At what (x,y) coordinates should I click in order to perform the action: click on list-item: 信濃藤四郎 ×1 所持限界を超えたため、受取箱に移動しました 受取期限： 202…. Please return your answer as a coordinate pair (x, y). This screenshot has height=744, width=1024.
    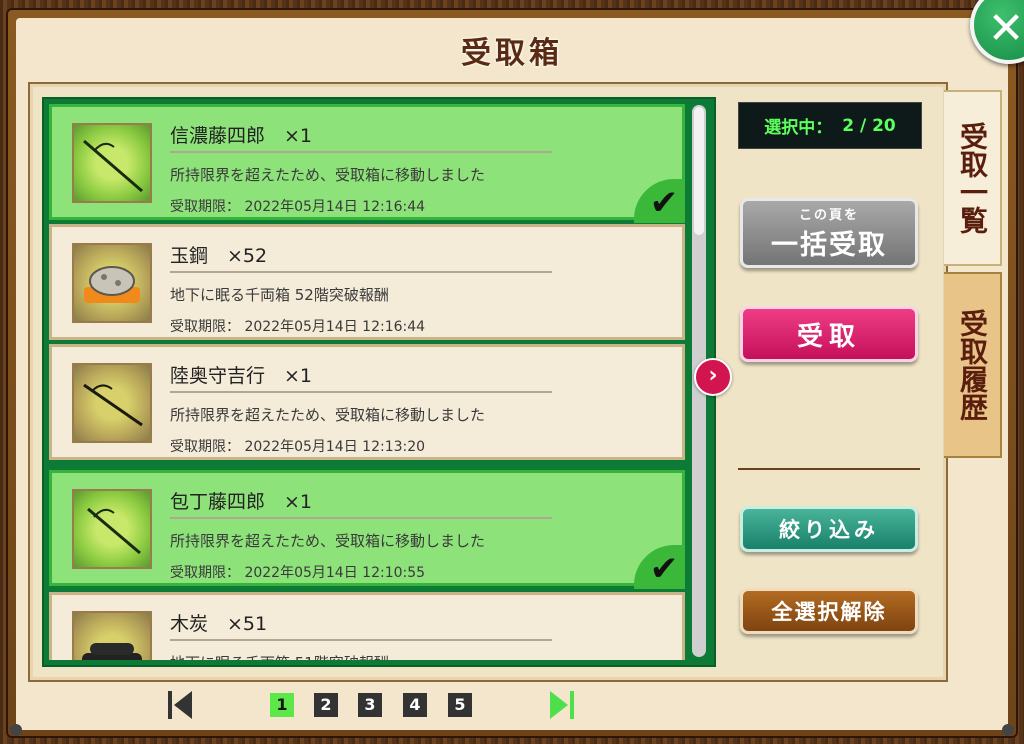
    Looking at the image, I should click on (367, 163).